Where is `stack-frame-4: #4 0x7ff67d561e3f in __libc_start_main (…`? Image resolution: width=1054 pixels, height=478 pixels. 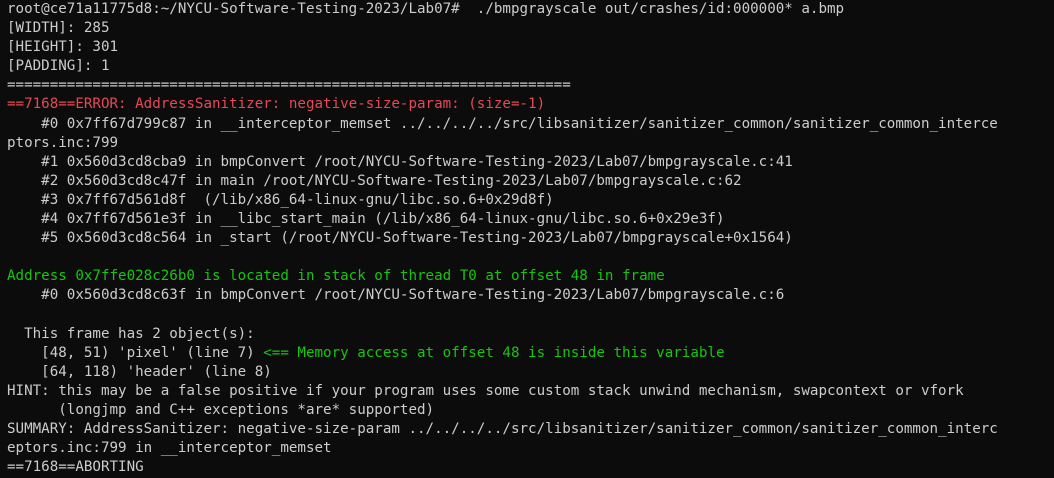
stack-frame-4: #4 0x7ff67d561e3f in __libc_start_main (… is located at coordinates (366, 219).